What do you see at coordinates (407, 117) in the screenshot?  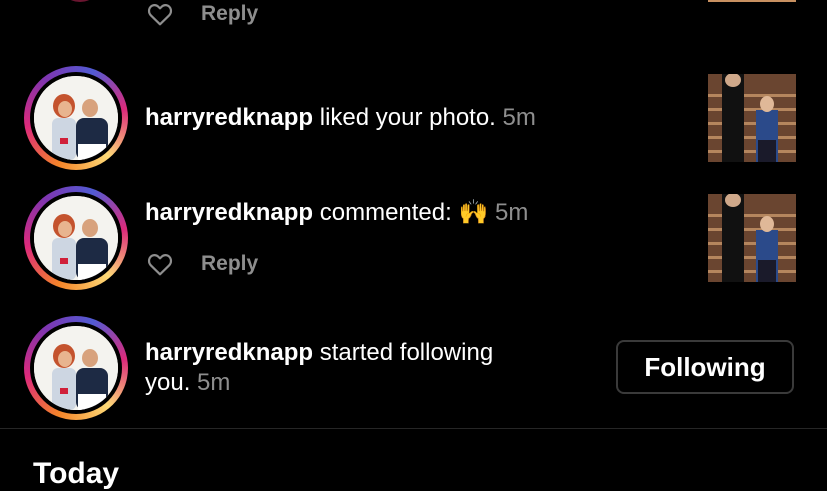 I see `notification-action: liked your photo.` at bounding box center [407, 117].